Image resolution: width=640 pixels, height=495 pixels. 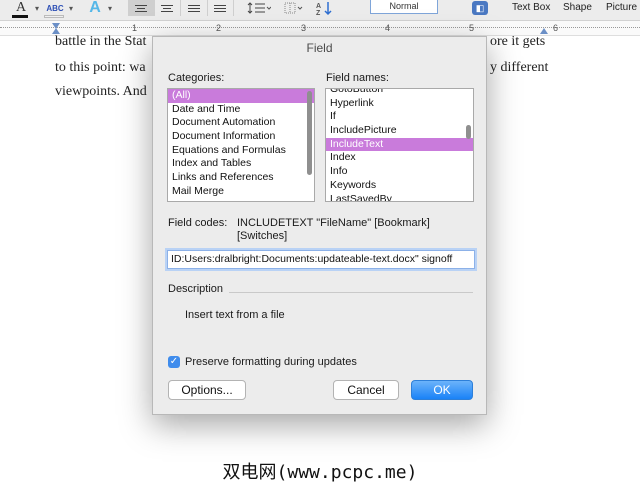 What do you see at coordinates (235, 315) in the screenshot?
I see `description-text: Insert text from a file` at bounding box center [235, 315].